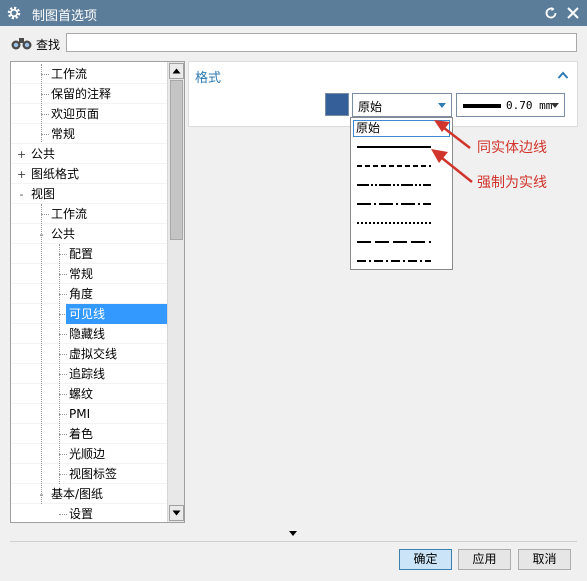 The width and height of the screenshot is (587, 581). I want to click on tree-item-label: 配置, so click(81, 254).